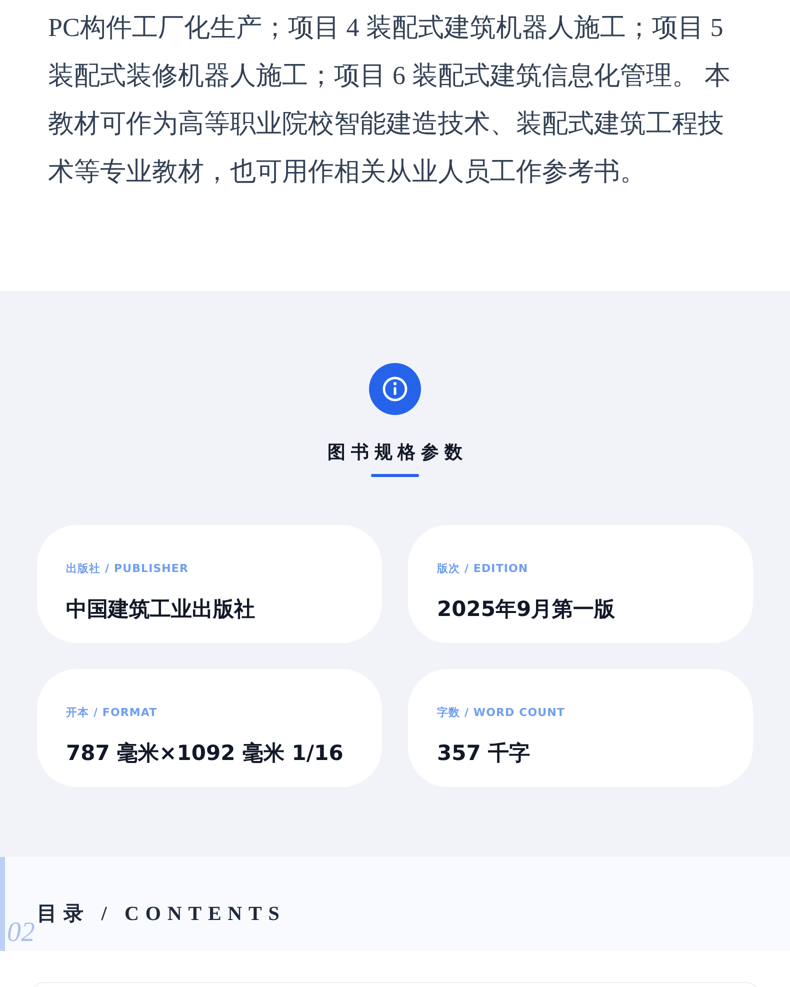 This screenshot has height=987, width=790. Describe the element at coordinates (162, 914) in the screenshot. I see `section-title: 目录 / CONTENTS` at that location.